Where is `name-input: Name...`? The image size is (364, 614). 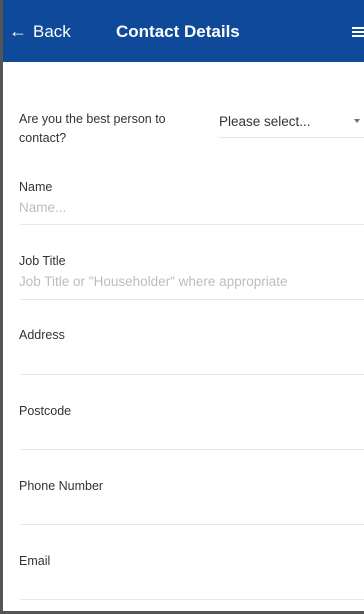 name-input: Name... is located at coordinates (191, 209).